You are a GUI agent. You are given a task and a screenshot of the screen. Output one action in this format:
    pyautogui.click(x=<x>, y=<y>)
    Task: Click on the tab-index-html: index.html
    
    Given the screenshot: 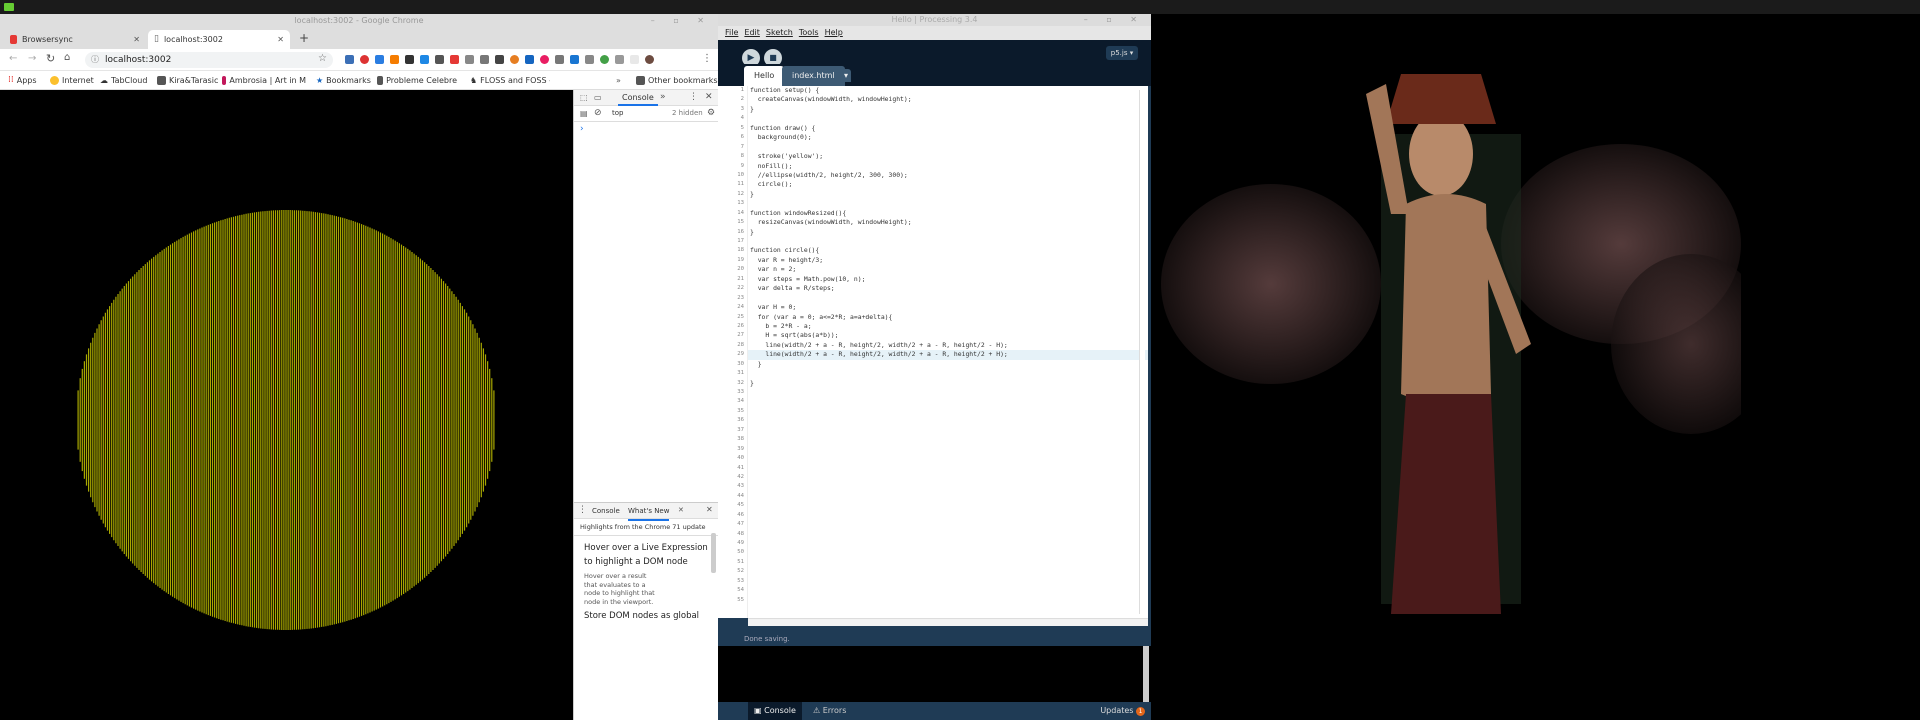 What is the action you would take?
    pyautogui.click(x=813, y=76)
    